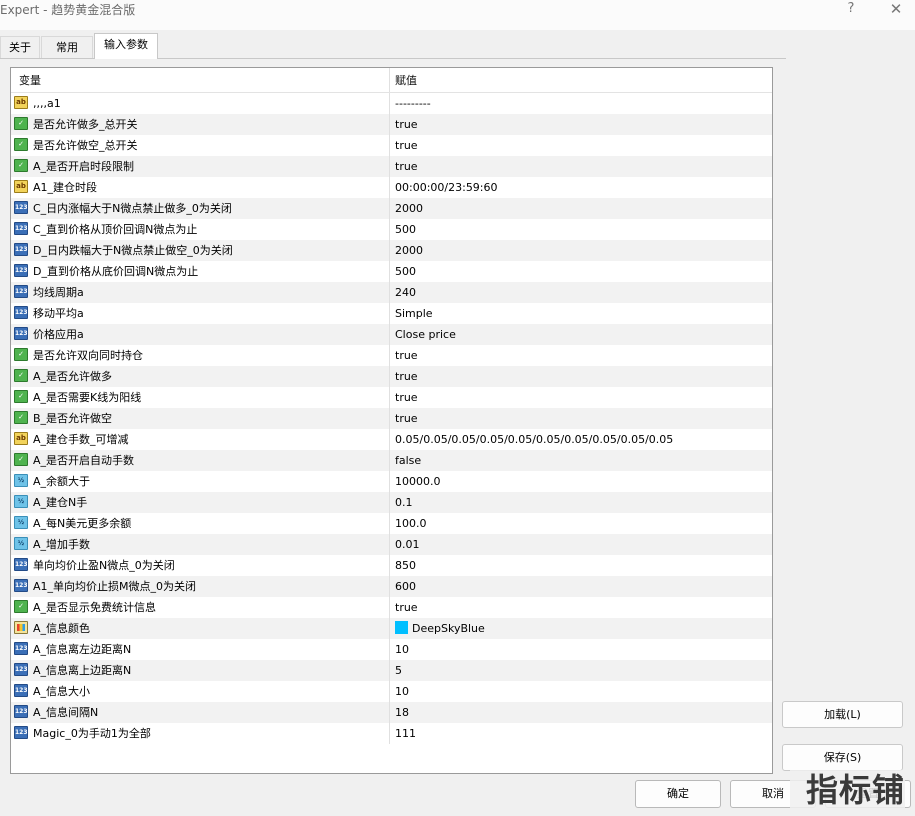 This screenshot has height=816, width=915. I want to click on table-row: ✓ 是否允许双向同时持仓 true, so click(391, 355).